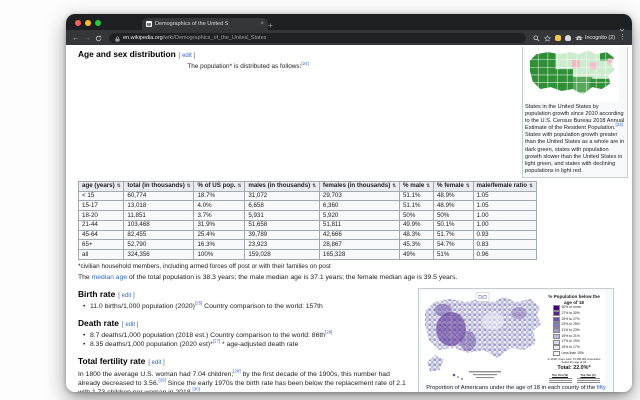 This screenshot has width=640, height=400. I want to click on bookmark-star-icon, so click(547, 38).